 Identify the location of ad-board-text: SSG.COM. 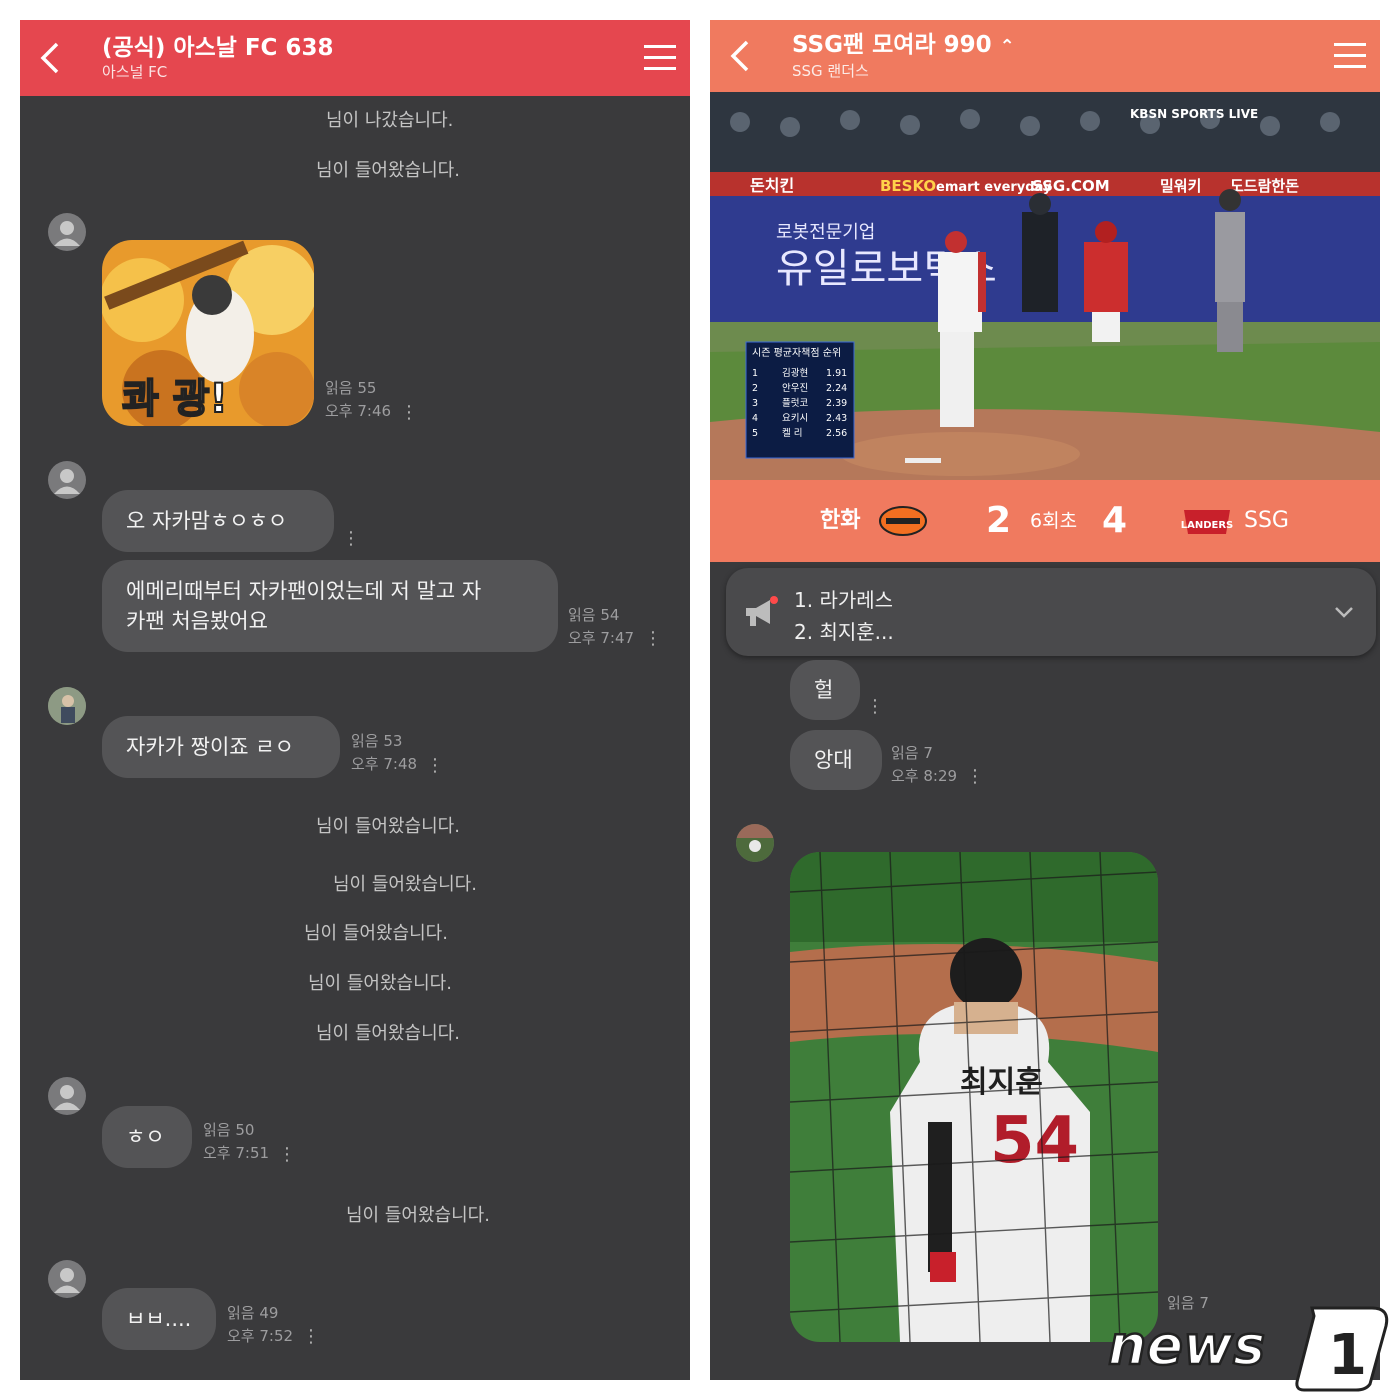
(1071, 186).